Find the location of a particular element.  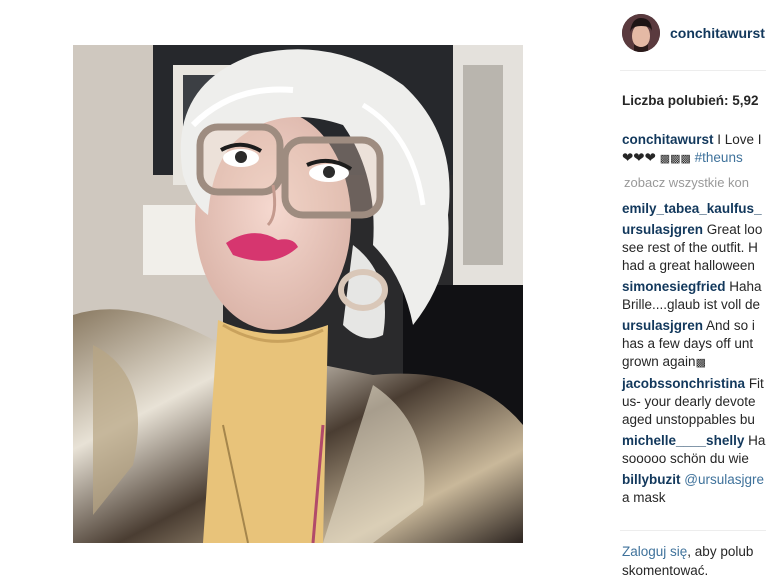

comment-item: emily_tabea_kaulfus_ is located at coordinates (694, 209).